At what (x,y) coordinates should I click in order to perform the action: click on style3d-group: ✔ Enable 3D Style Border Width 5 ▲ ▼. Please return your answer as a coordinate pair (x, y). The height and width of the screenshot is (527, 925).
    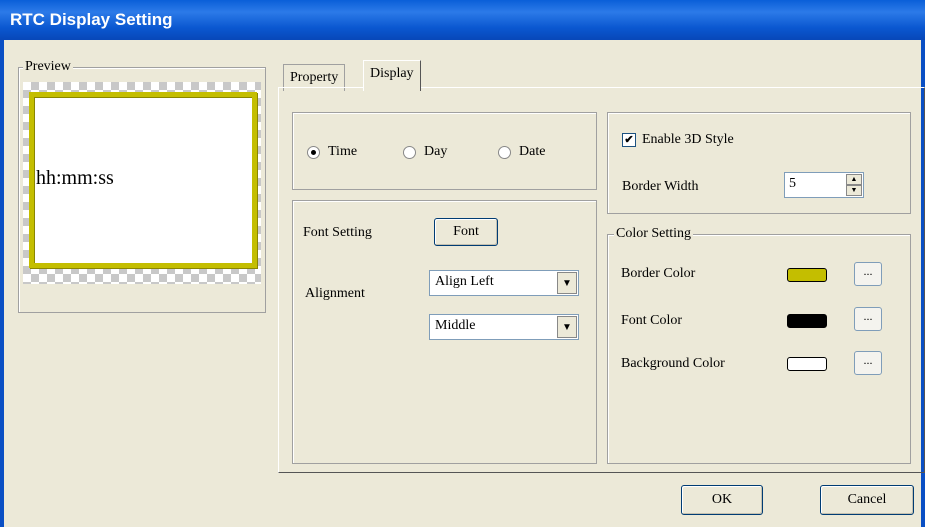
    Looking at the image, I should click on (759, 163).